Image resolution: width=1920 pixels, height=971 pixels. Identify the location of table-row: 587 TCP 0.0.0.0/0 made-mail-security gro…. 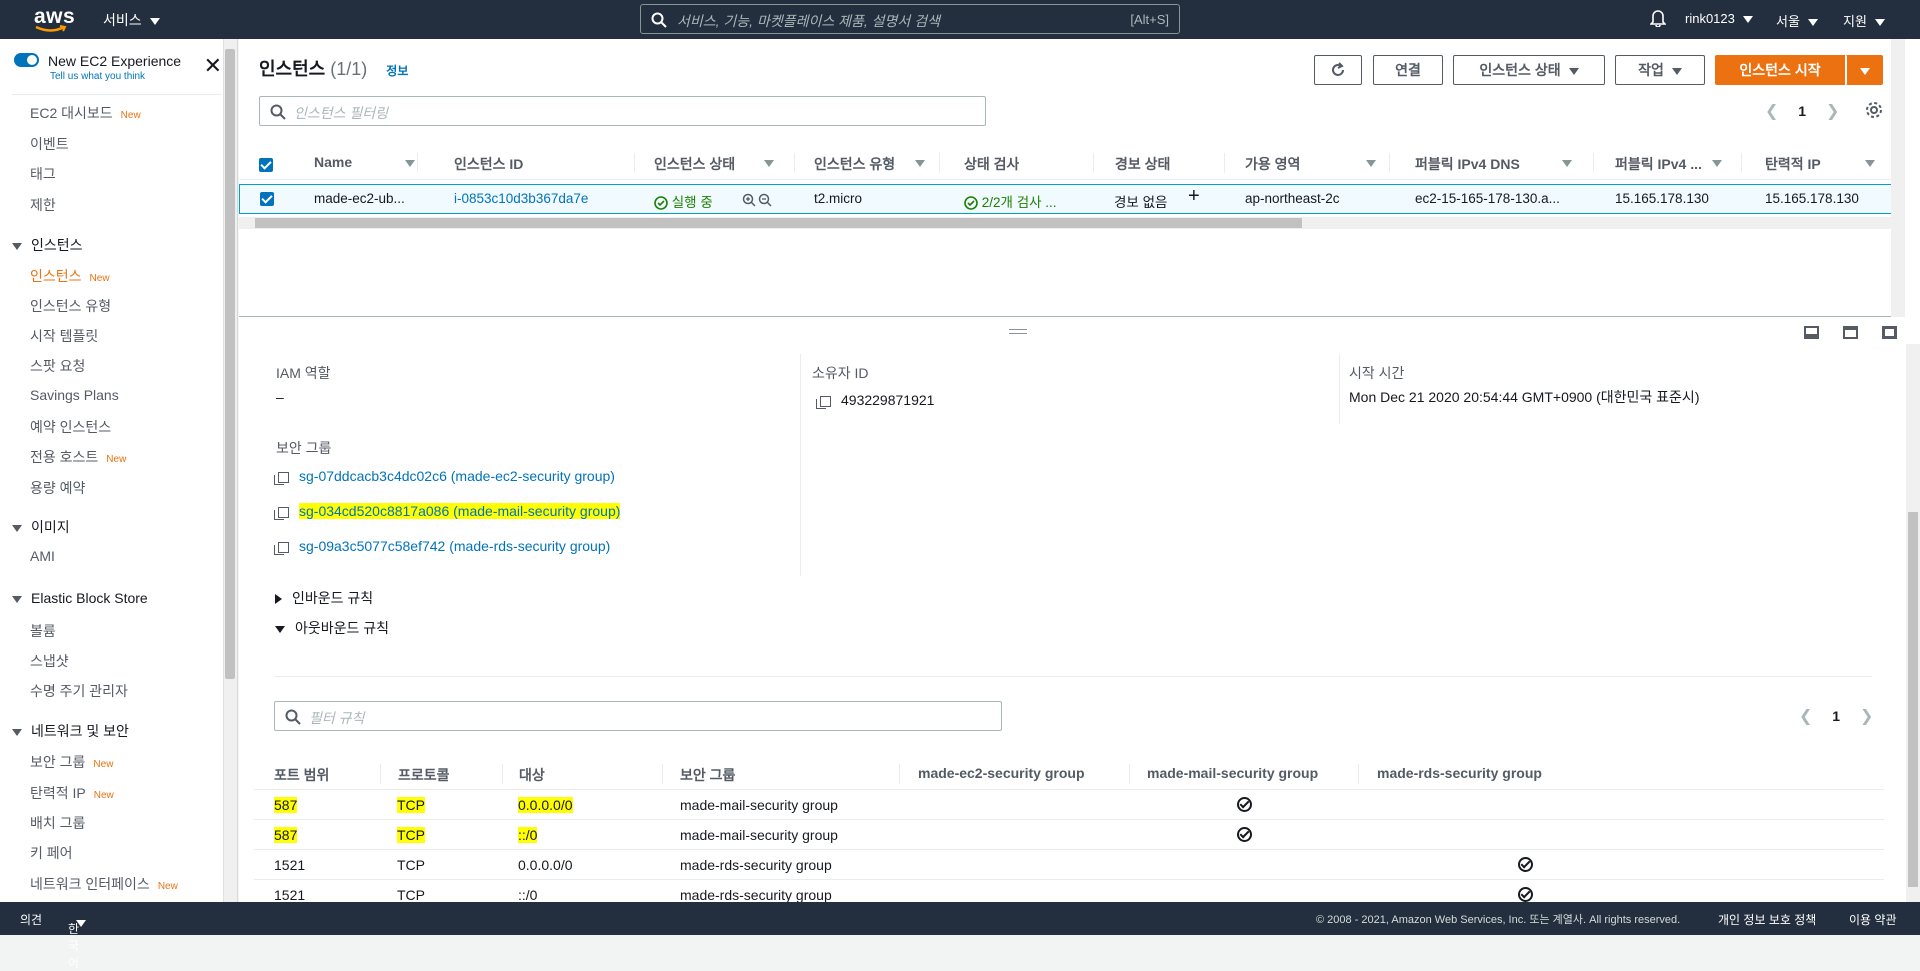
(1069, 804).